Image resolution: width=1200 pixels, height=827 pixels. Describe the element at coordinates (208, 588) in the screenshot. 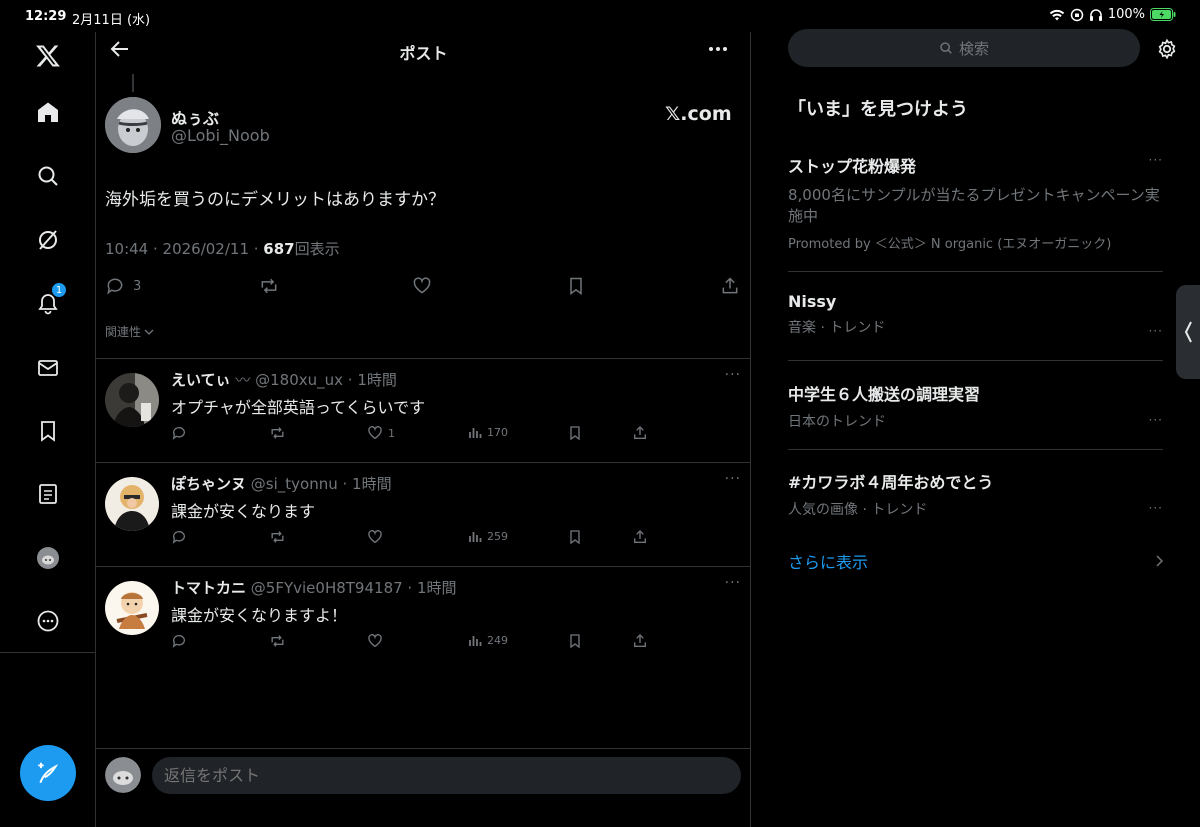

I see `reply-author-name: トマトカニ` at that location.